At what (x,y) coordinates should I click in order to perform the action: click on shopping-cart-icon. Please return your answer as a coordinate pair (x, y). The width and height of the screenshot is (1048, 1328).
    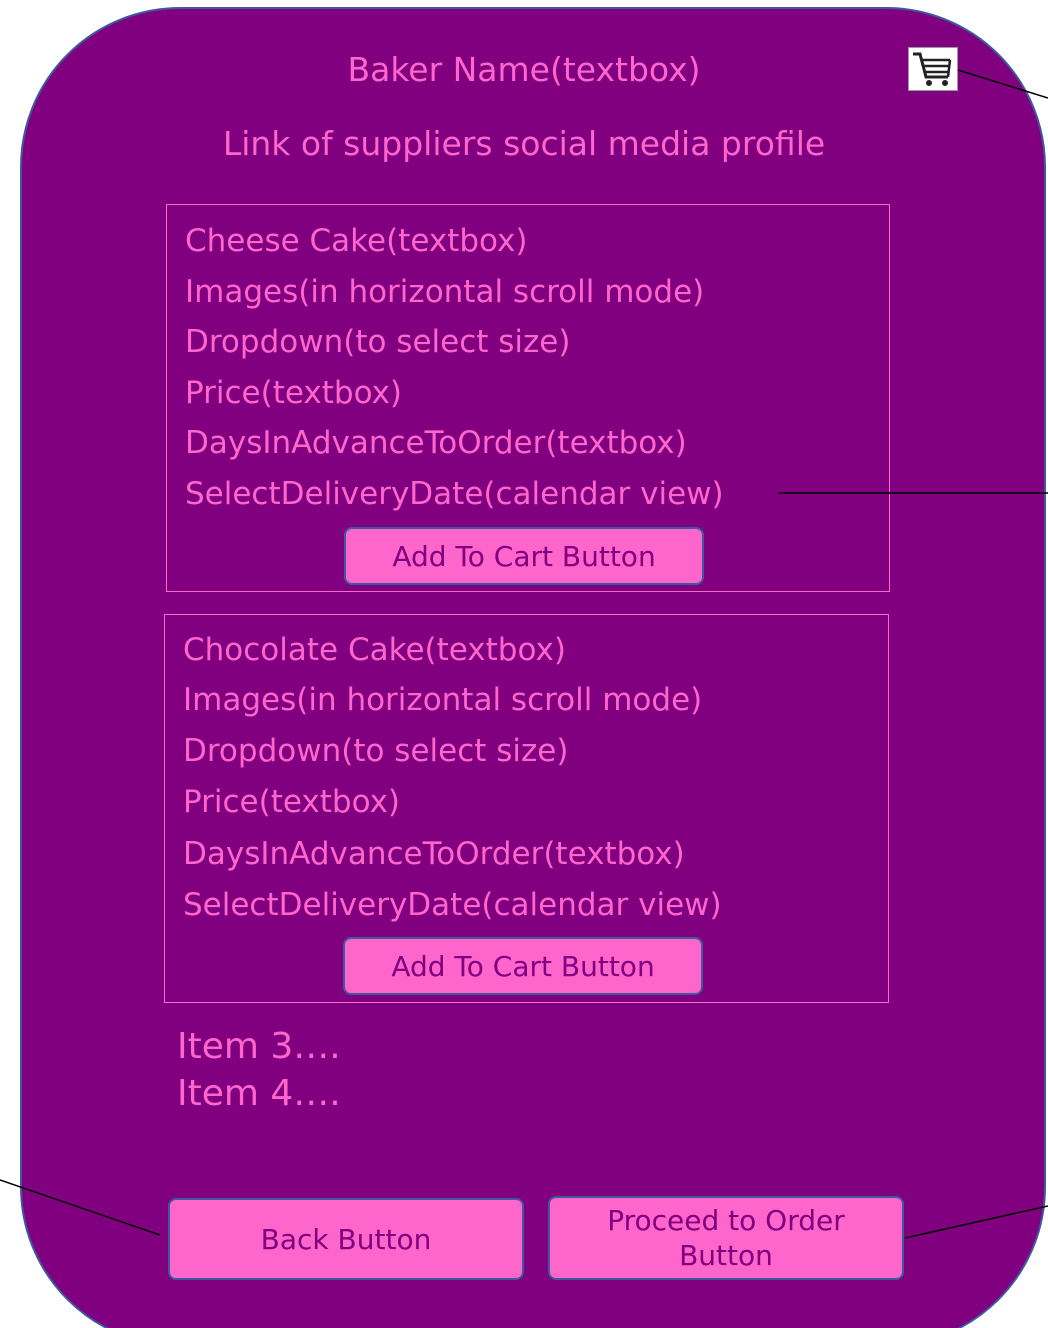
    Looking at the image, I should click on (933, 69).